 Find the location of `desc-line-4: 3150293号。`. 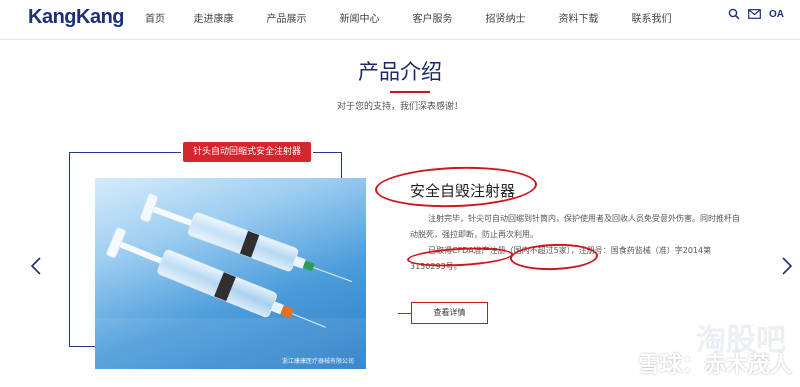

desc-line-4: 3150293号。 is located at coordinates (436, 266).